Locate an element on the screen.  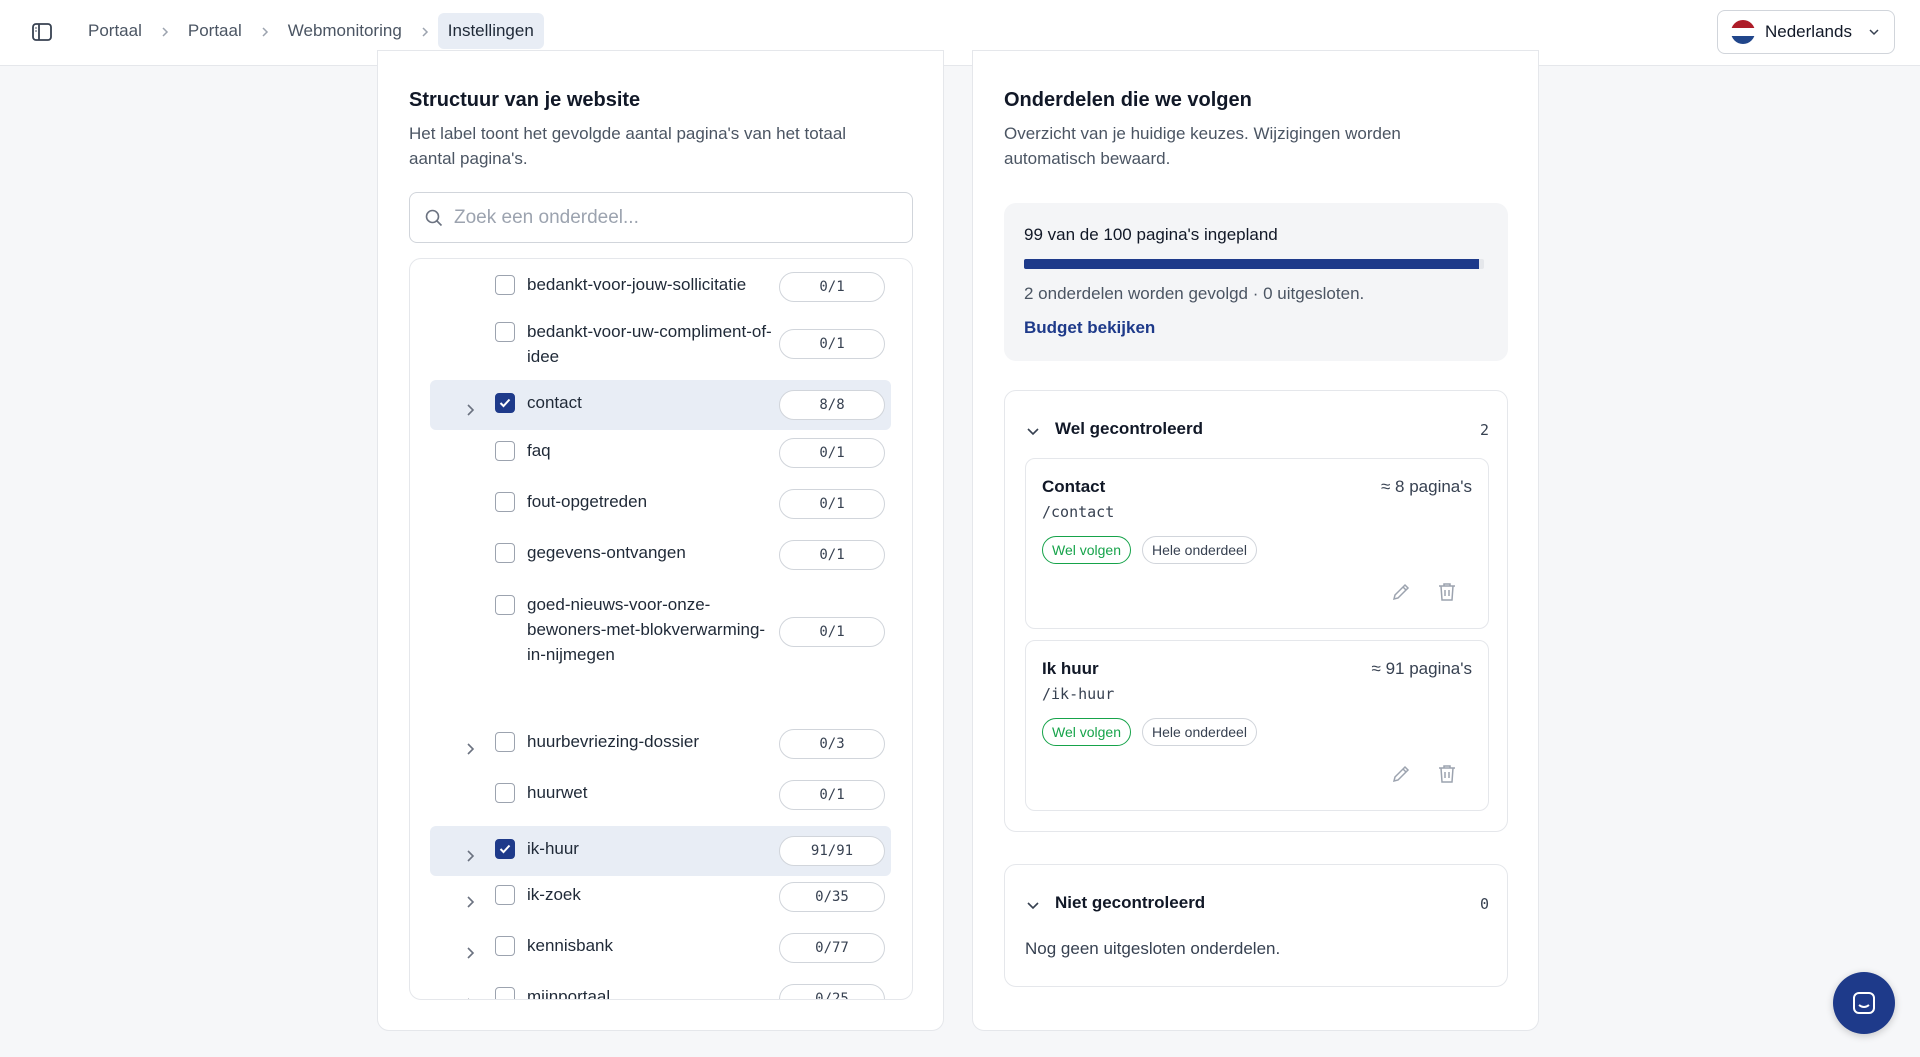
tree-row: fout-opgetreden 0/1 is located at coordinates (660, 504).